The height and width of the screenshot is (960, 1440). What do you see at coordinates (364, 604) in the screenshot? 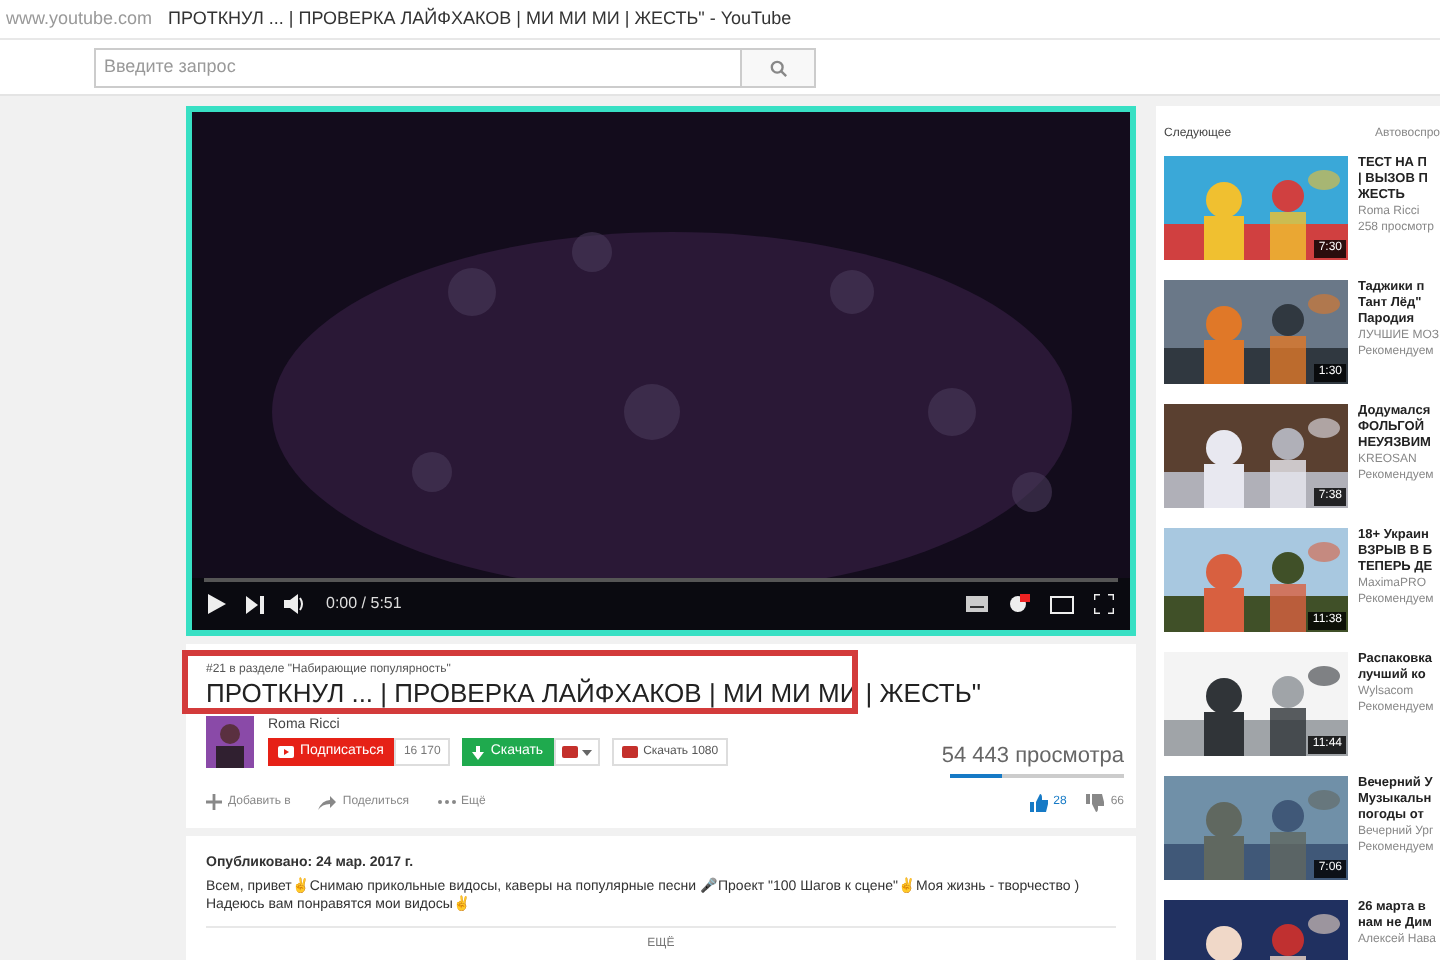
I see `time-display: 0:00 / 5:51` at bounding box center [364, 604].